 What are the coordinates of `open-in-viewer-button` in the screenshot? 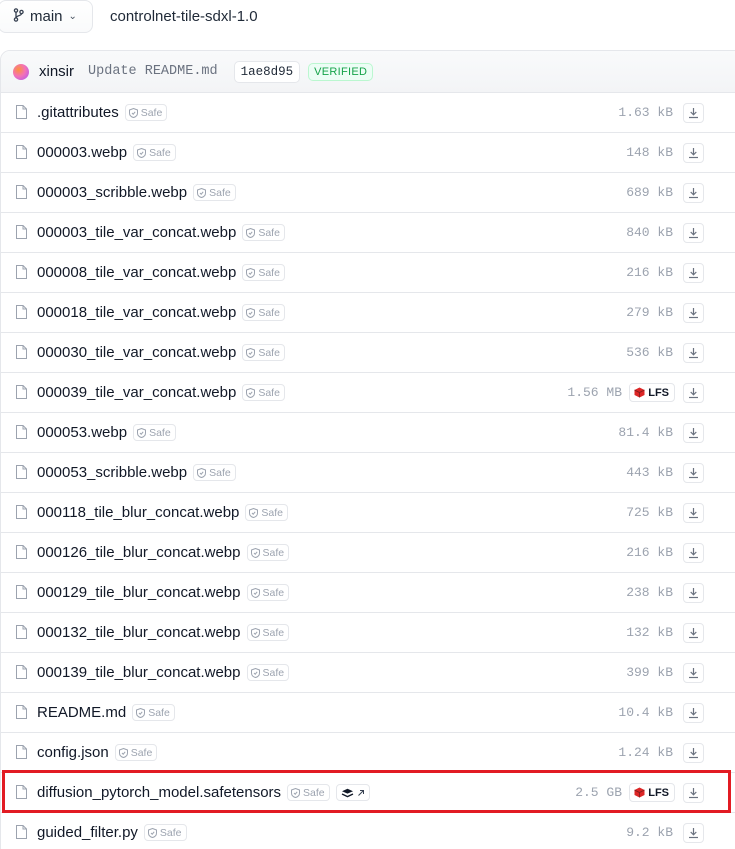 It's located at (352, 792).